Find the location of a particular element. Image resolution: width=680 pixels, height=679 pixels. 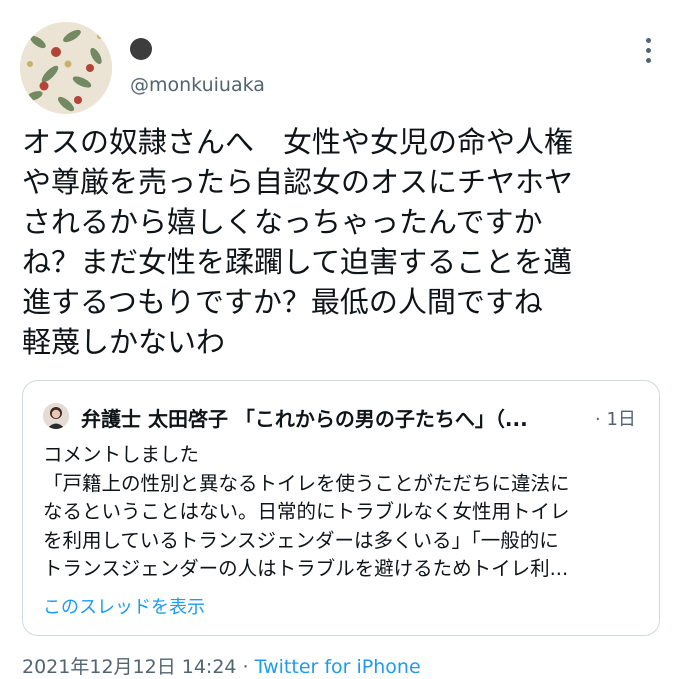

profile-avatar is located at coordinates (66, 68).